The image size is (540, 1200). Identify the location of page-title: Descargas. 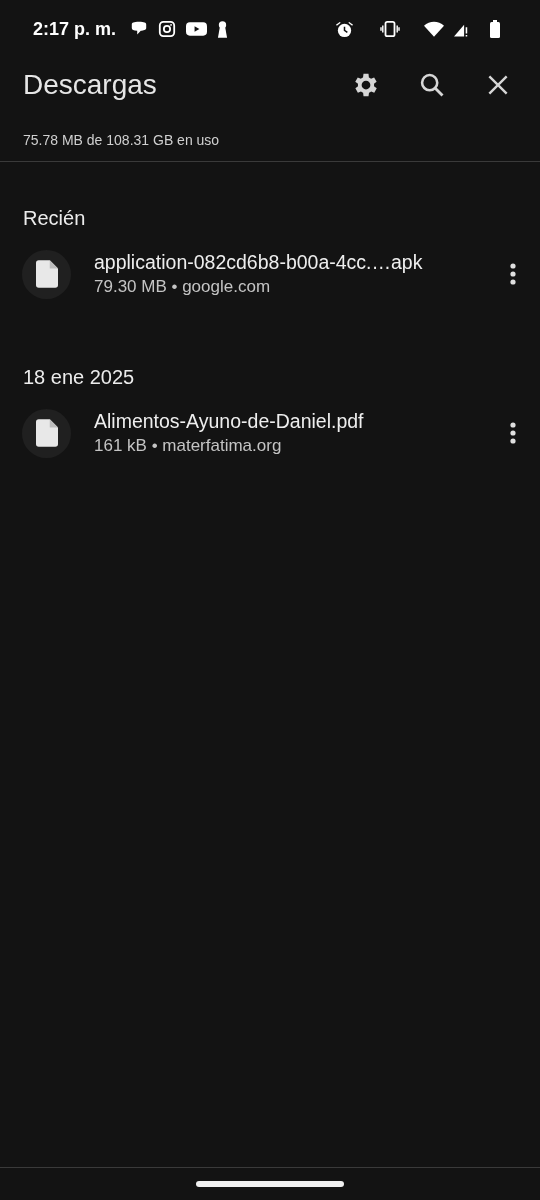
(90, 85).